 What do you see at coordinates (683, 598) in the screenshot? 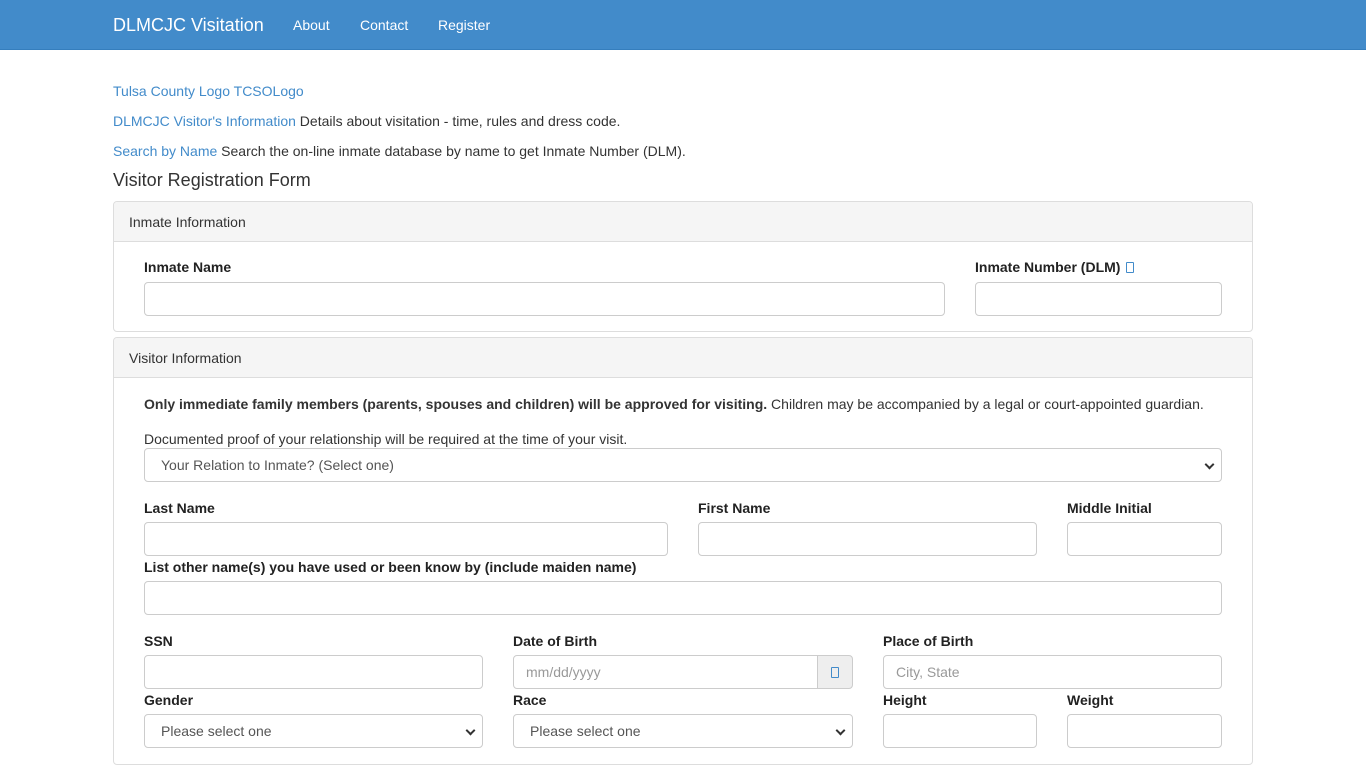
I see `other-names-input` at bounding box center [683, 598].